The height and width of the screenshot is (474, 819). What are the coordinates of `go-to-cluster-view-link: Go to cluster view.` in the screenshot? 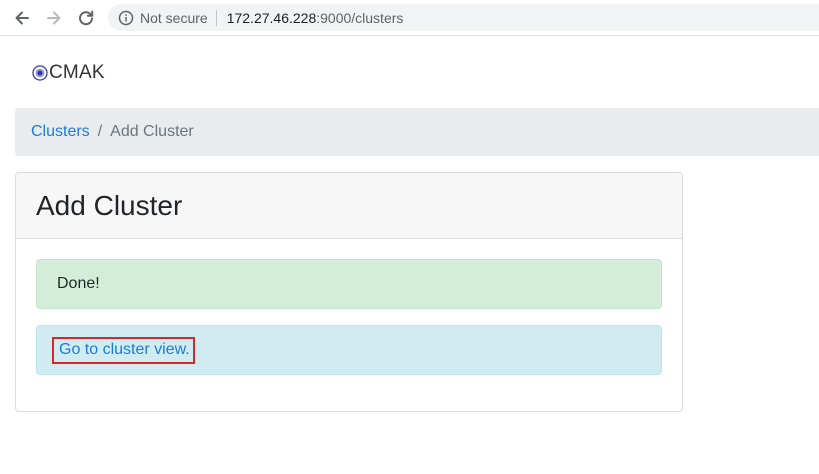 It's located at (123, 350).